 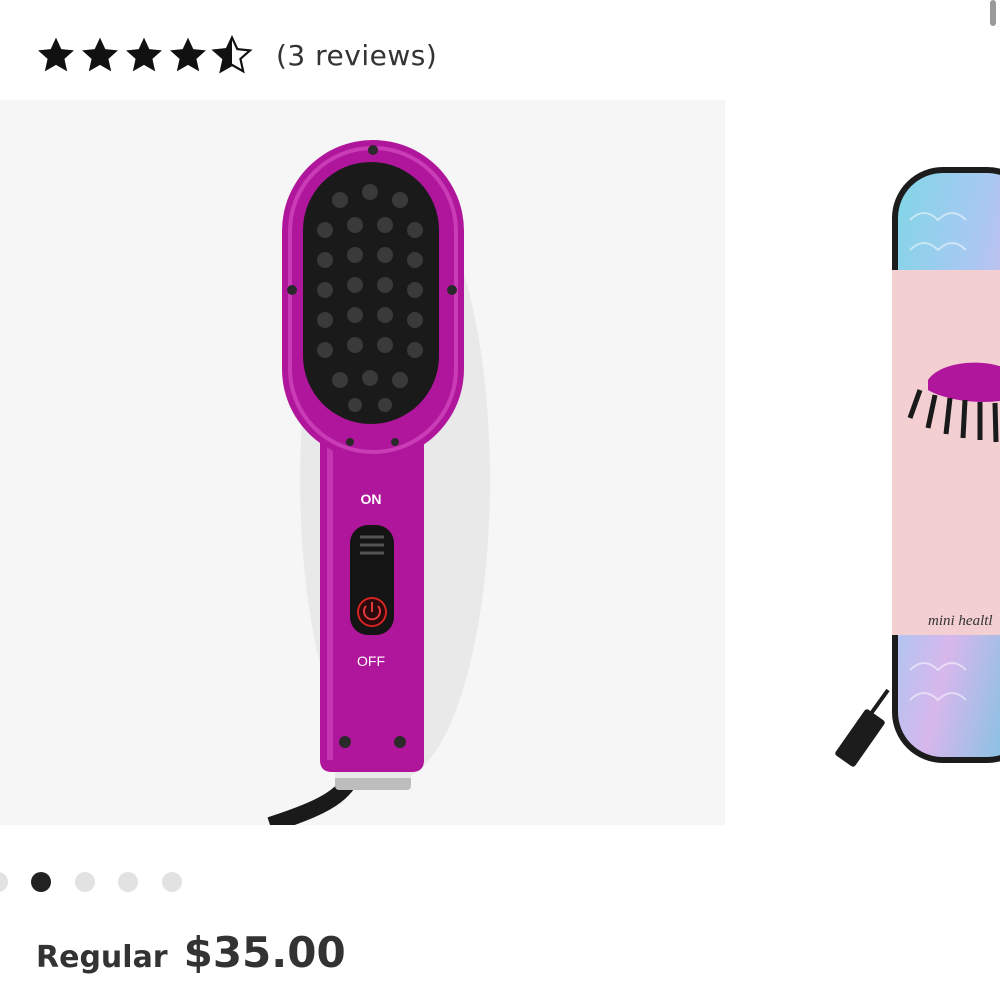 I want to click on price-row: Regular $35.00, so click(x=191, y=952).